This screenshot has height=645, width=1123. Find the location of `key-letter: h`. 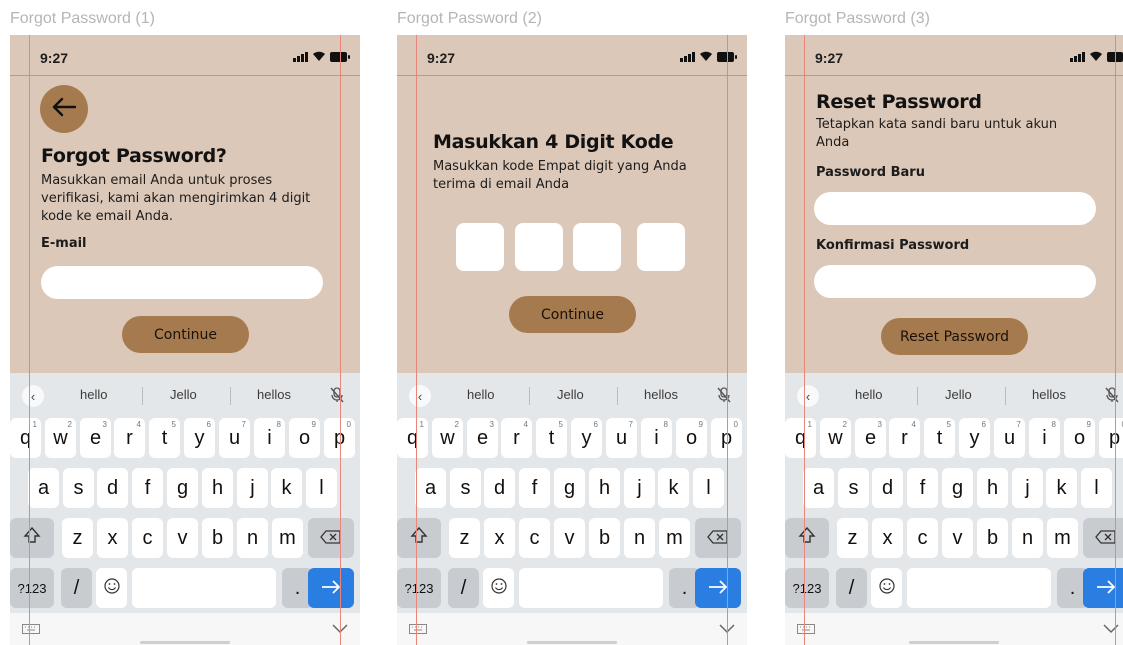

key-letter: h is located at coordinates (604, 488).